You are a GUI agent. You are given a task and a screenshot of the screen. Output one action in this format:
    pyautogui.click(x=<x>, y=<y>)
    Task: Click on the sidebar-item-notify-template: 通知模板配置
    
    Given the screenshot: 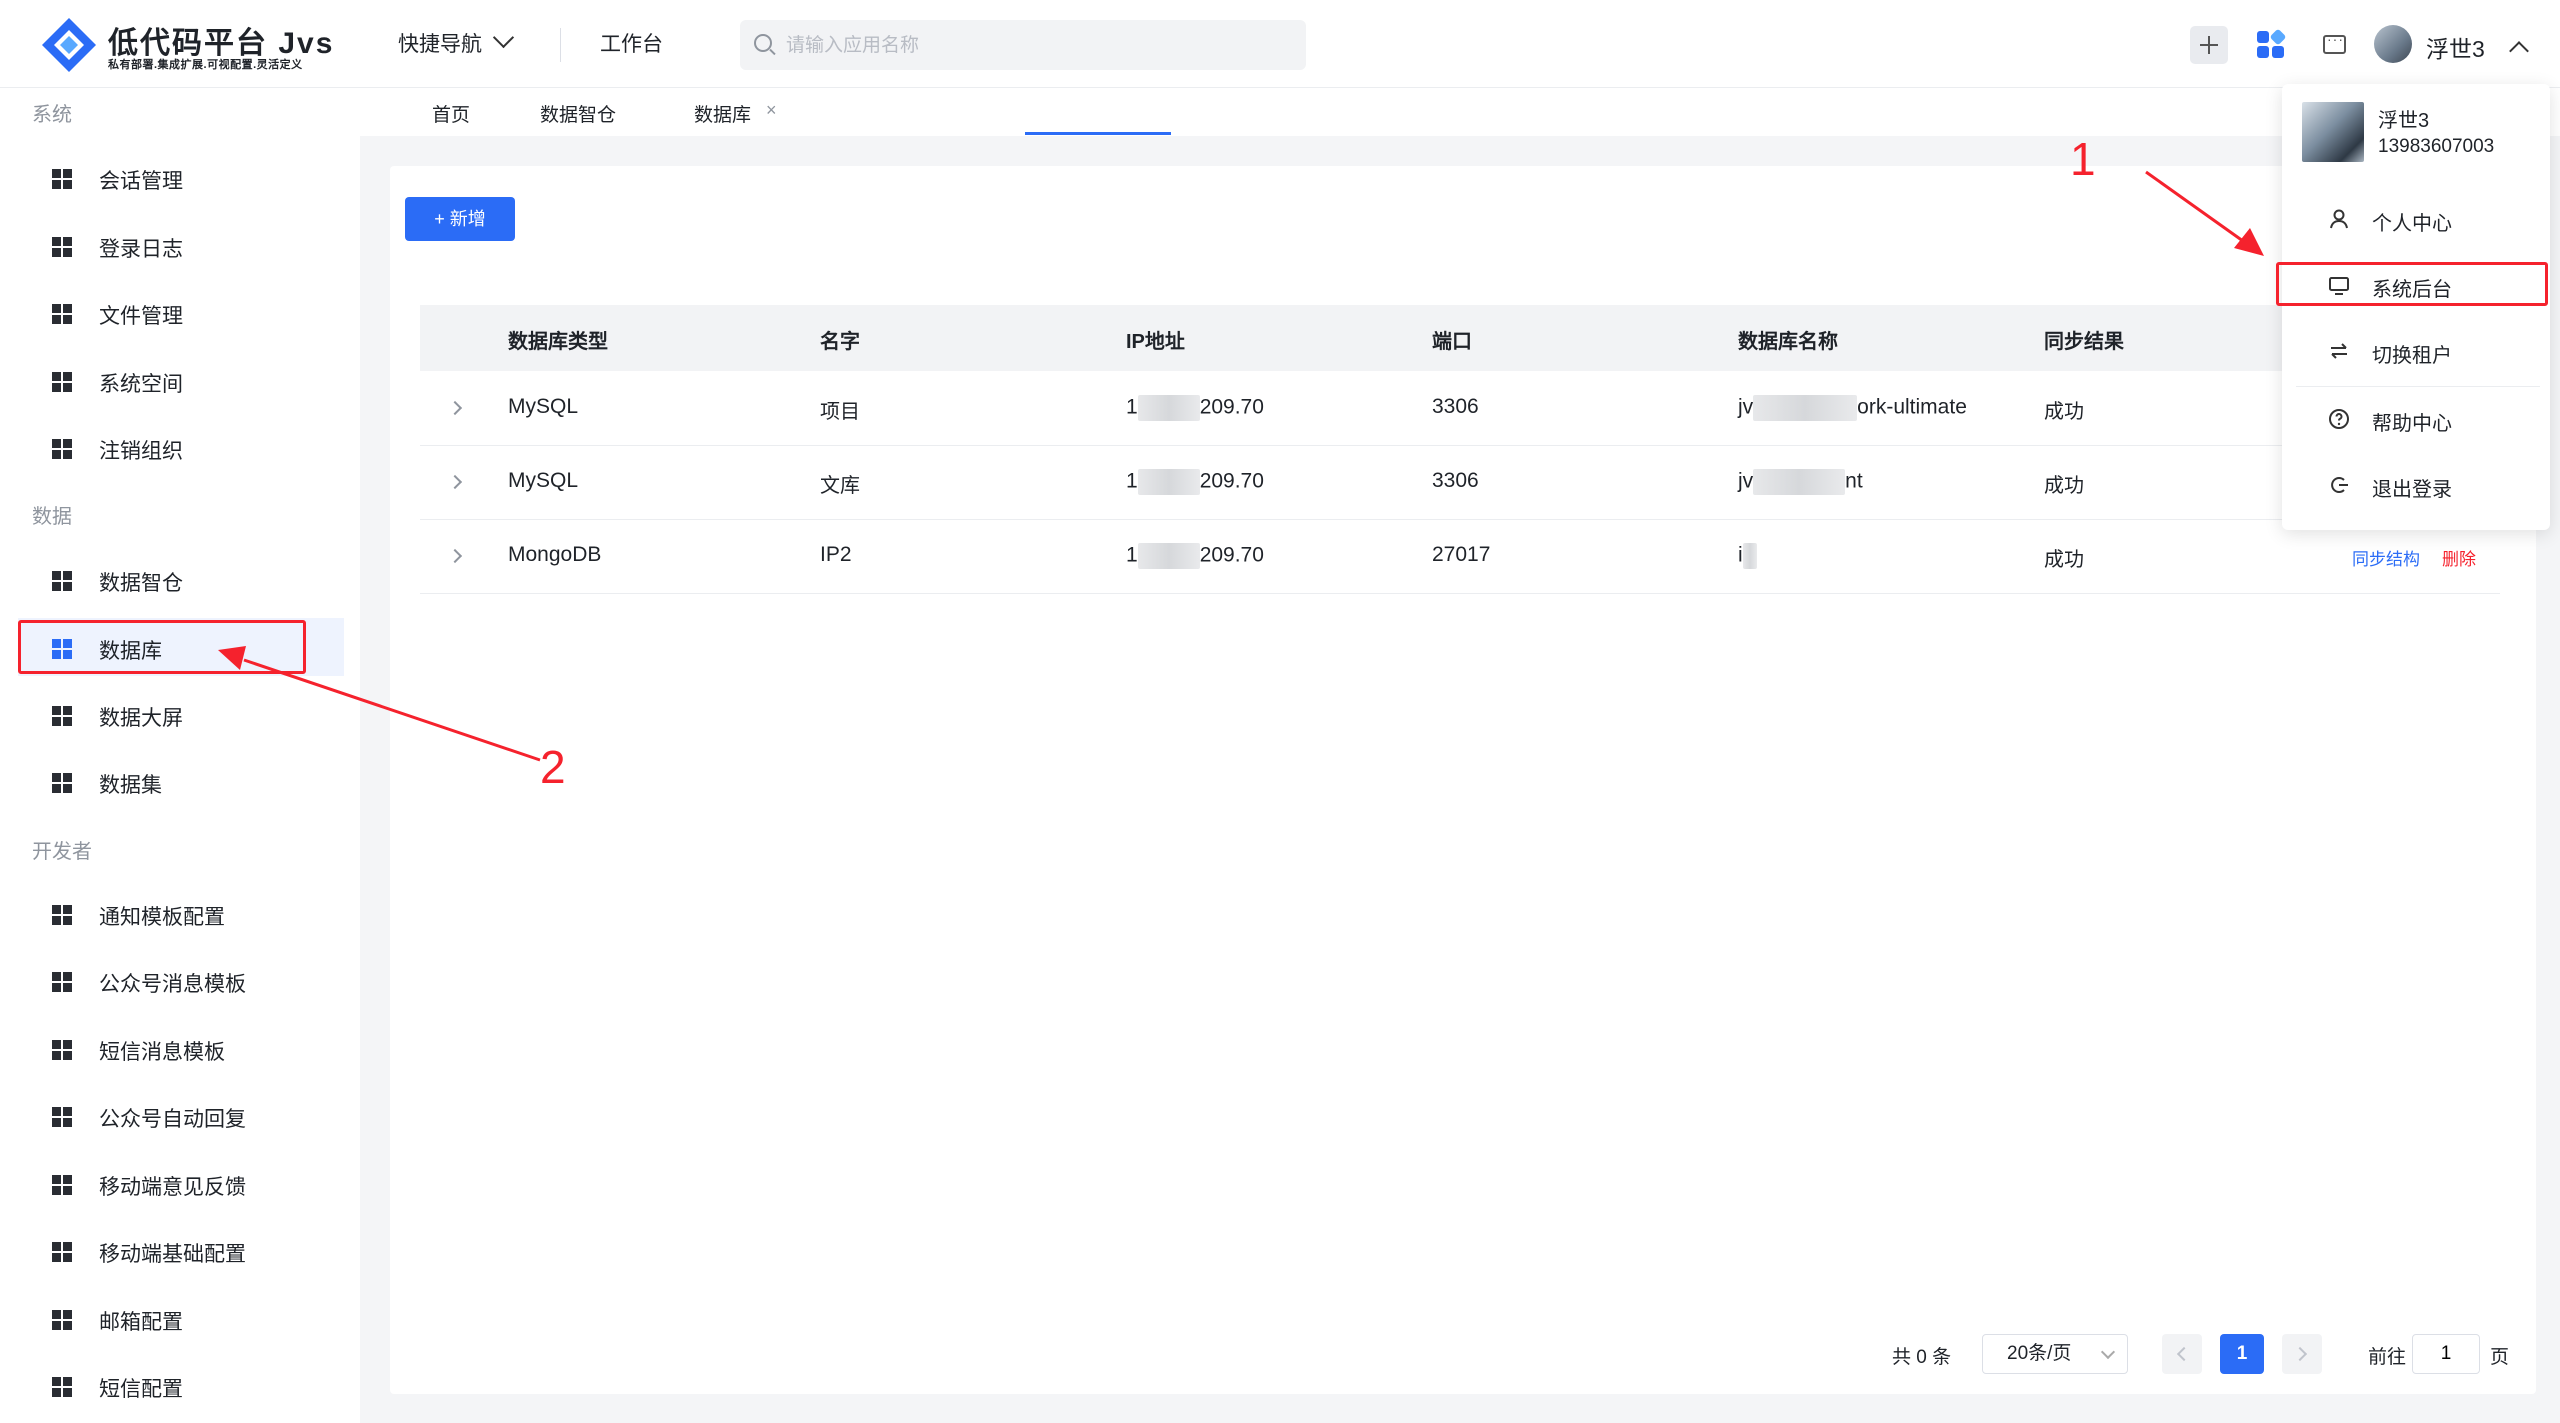 What is the action you would take?
    pyautogui.click(x=181, y=913)
    